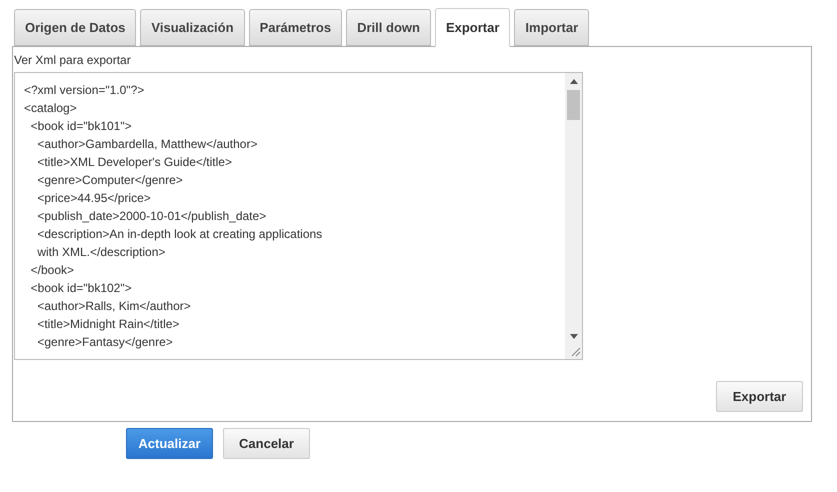  I want to click on scroll-down-icon, so click(574, 336).